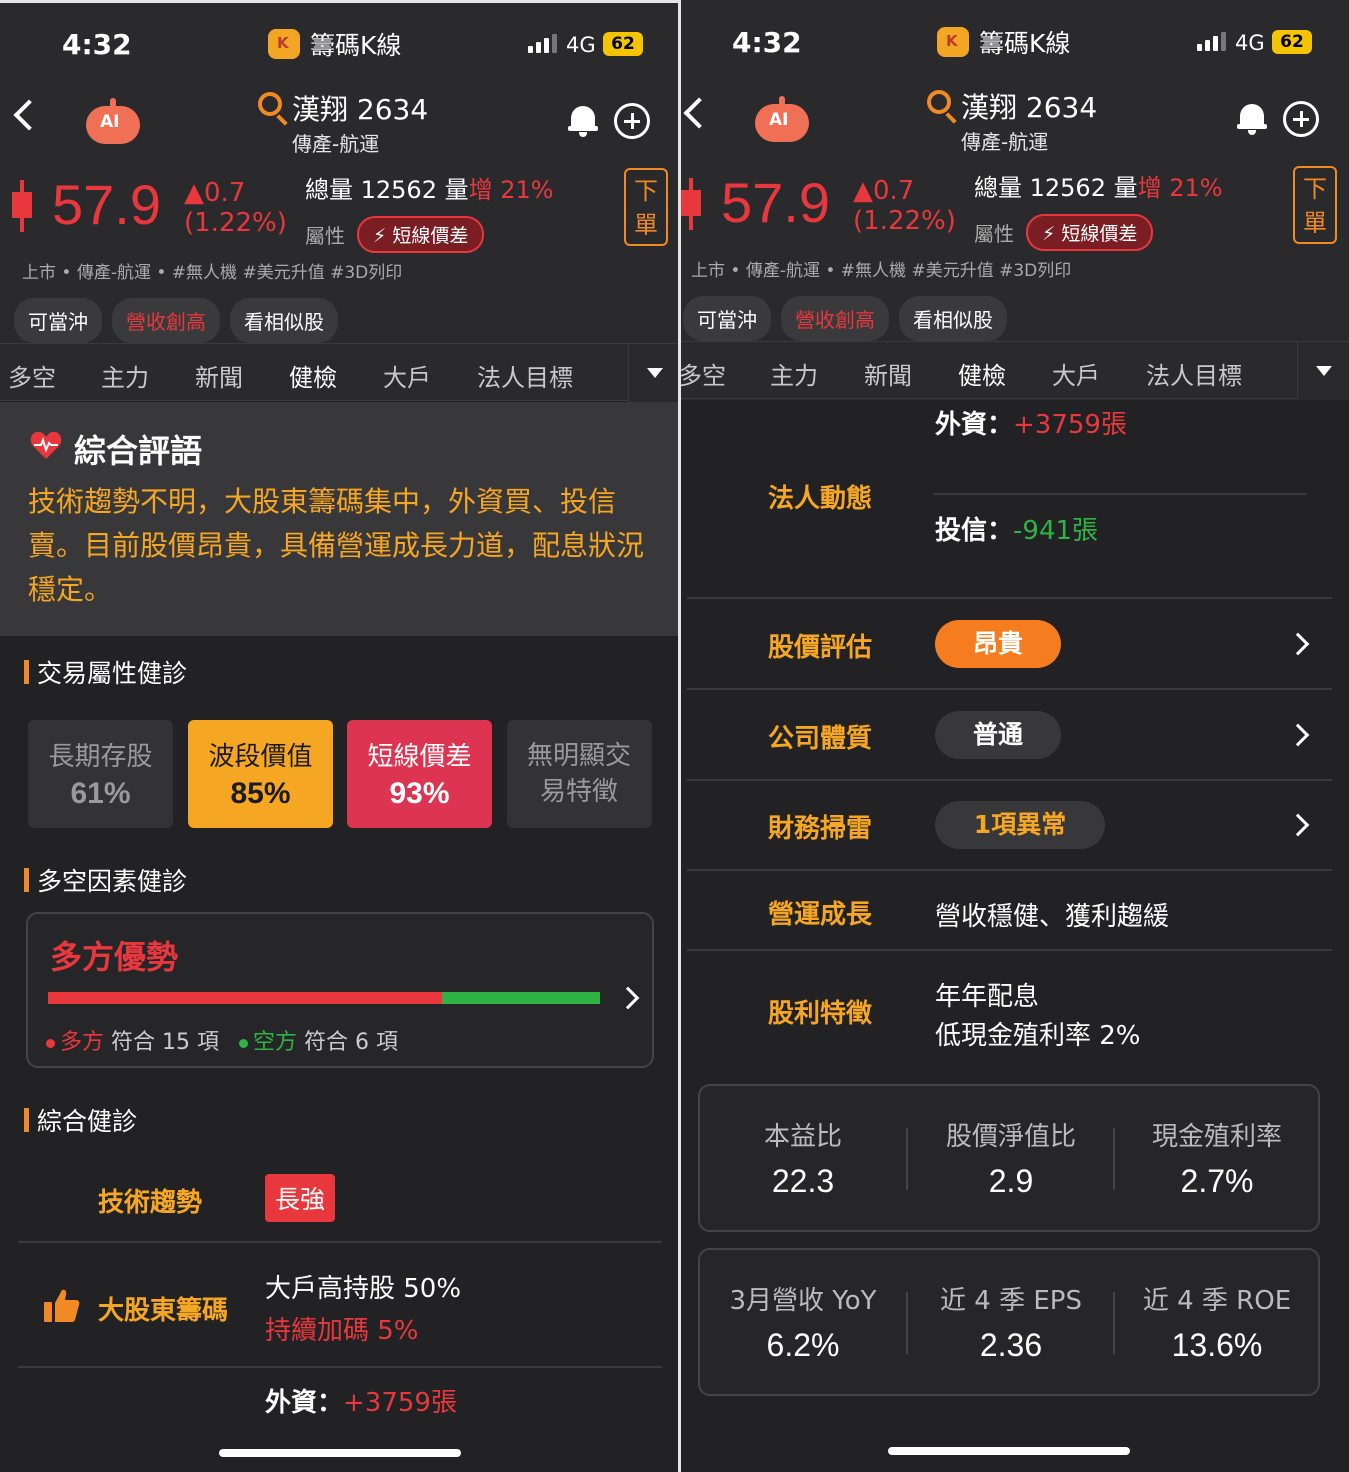 This screenshot has height=1472, width=1349. I want to click on bull-section-header: 多空因素健診, so click(105, 880).